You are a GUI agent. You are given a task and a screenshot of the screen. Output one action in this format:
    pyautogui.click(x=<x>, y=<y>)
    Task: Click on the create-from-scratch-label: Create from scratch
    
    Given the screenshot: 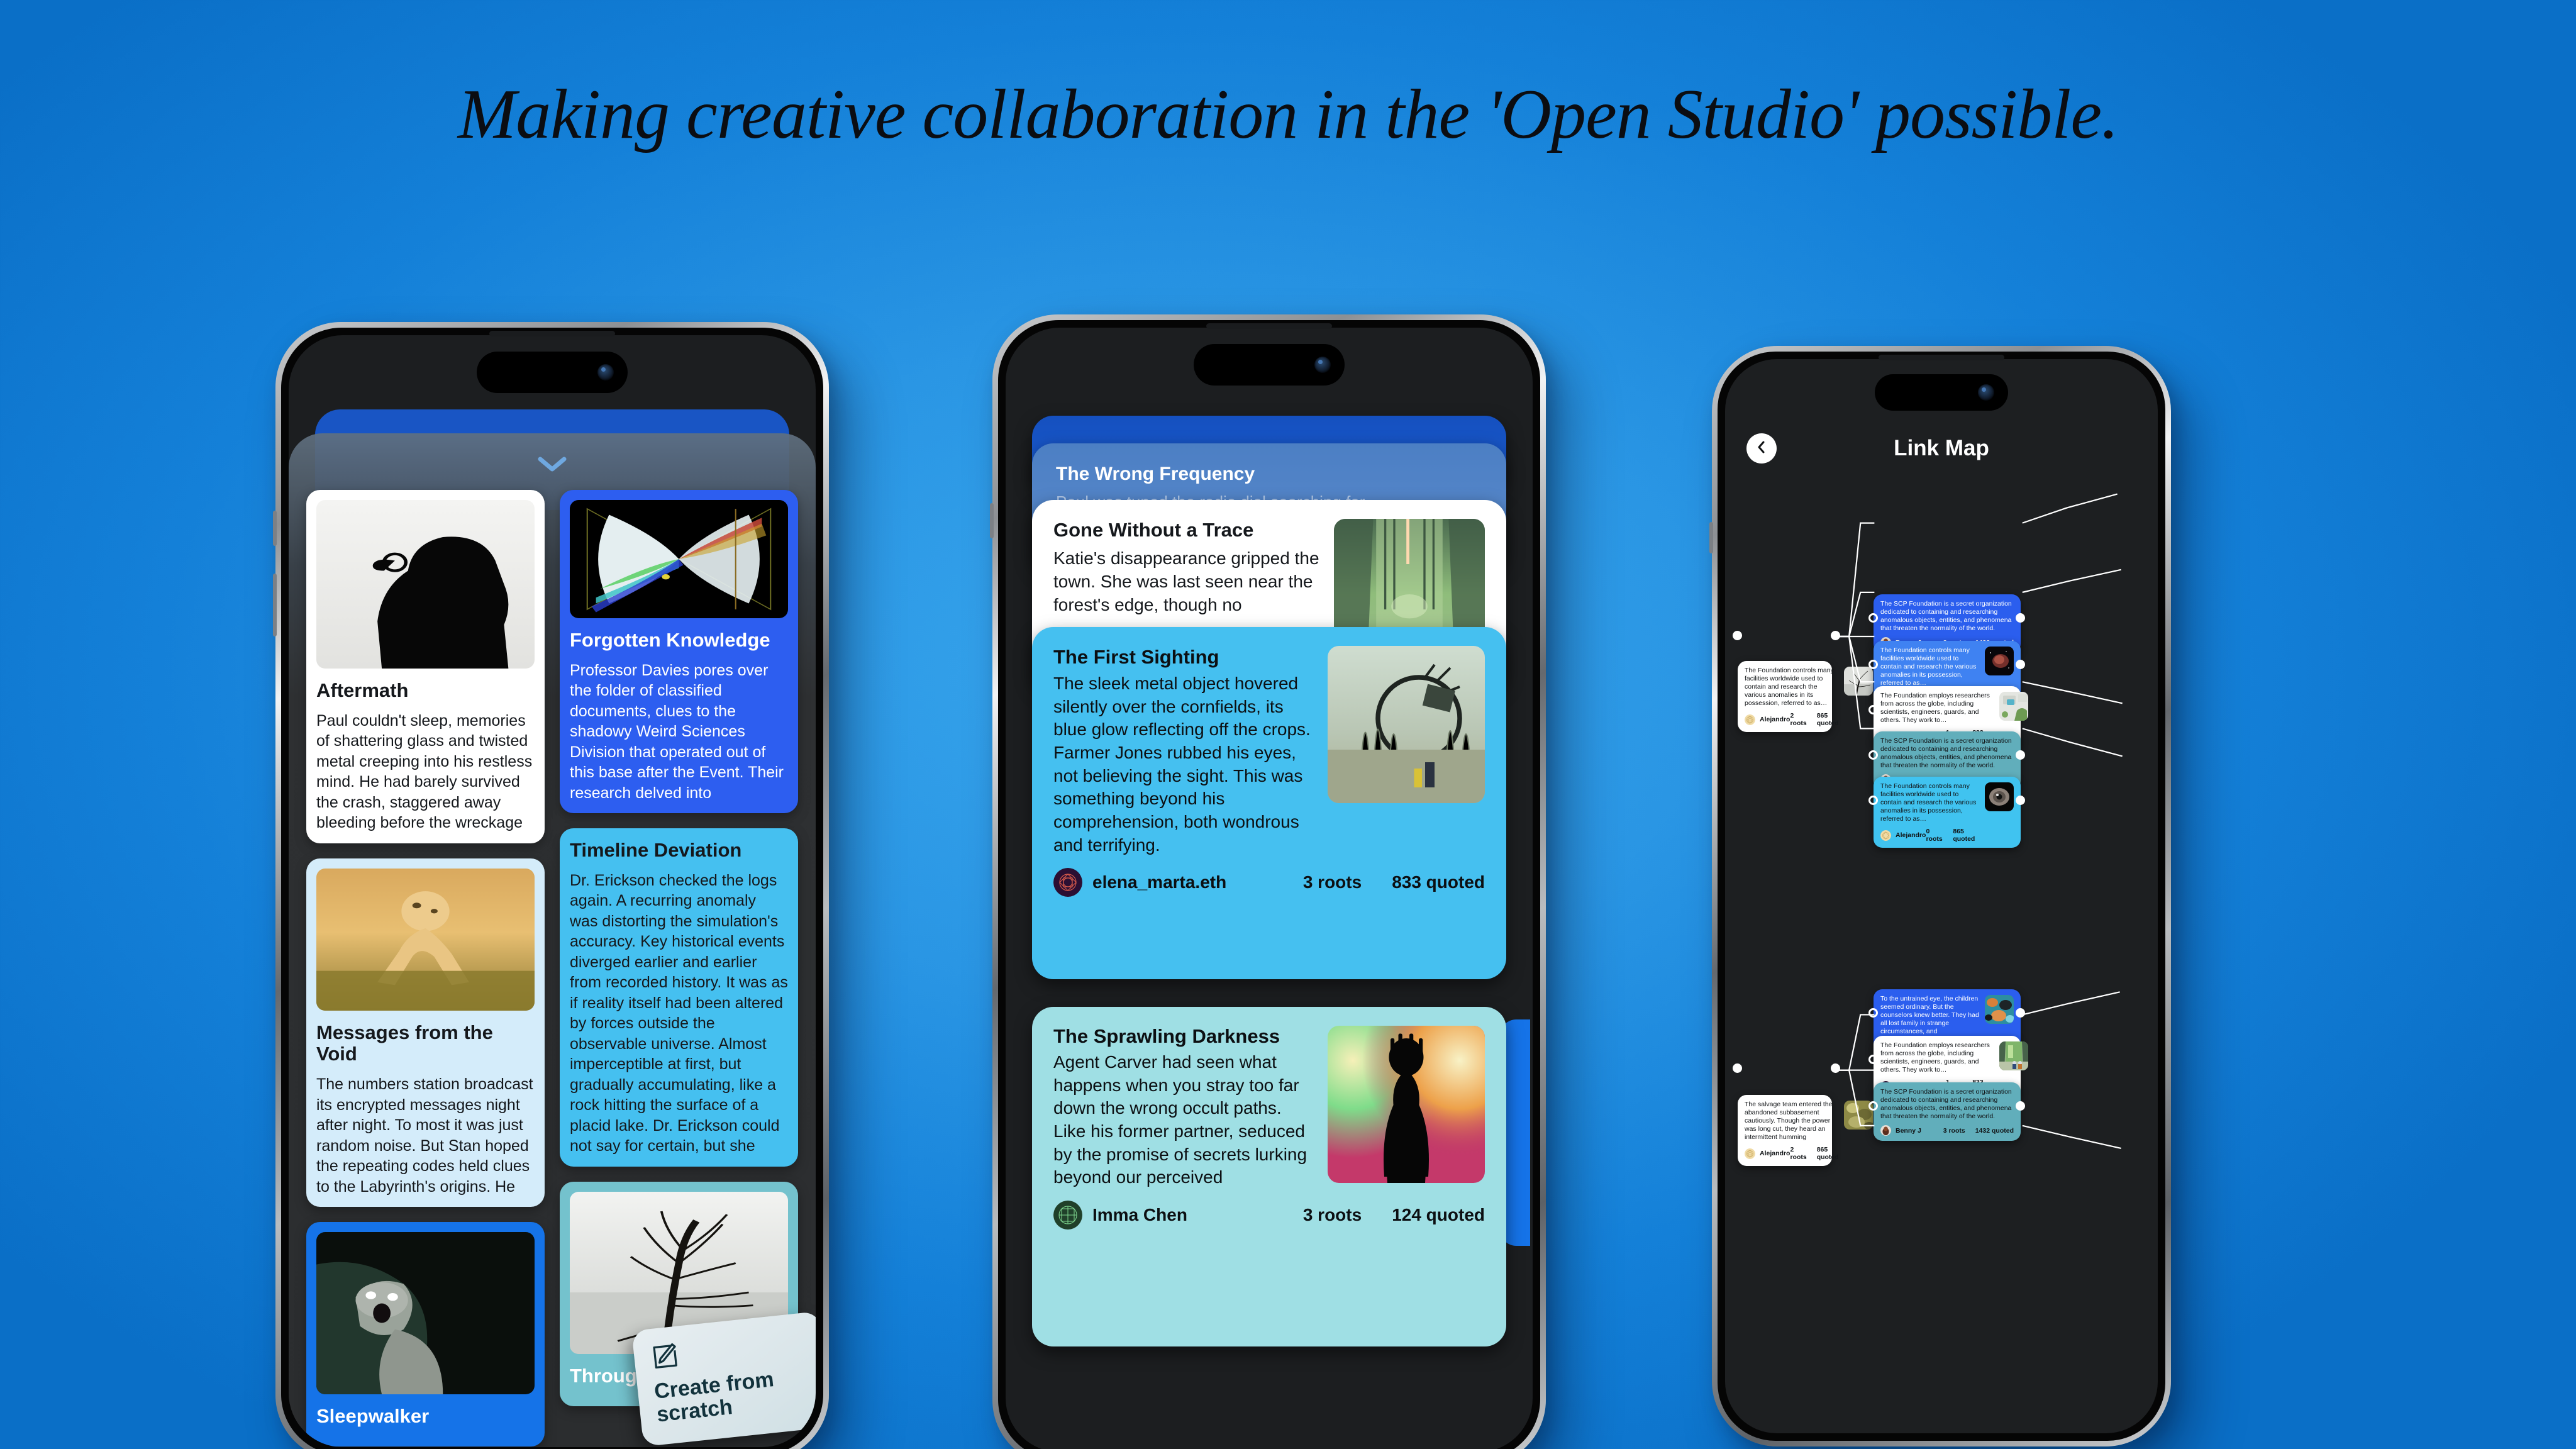 What is the action you would take?
    pyautogui.click(x=714, y=1396)
    